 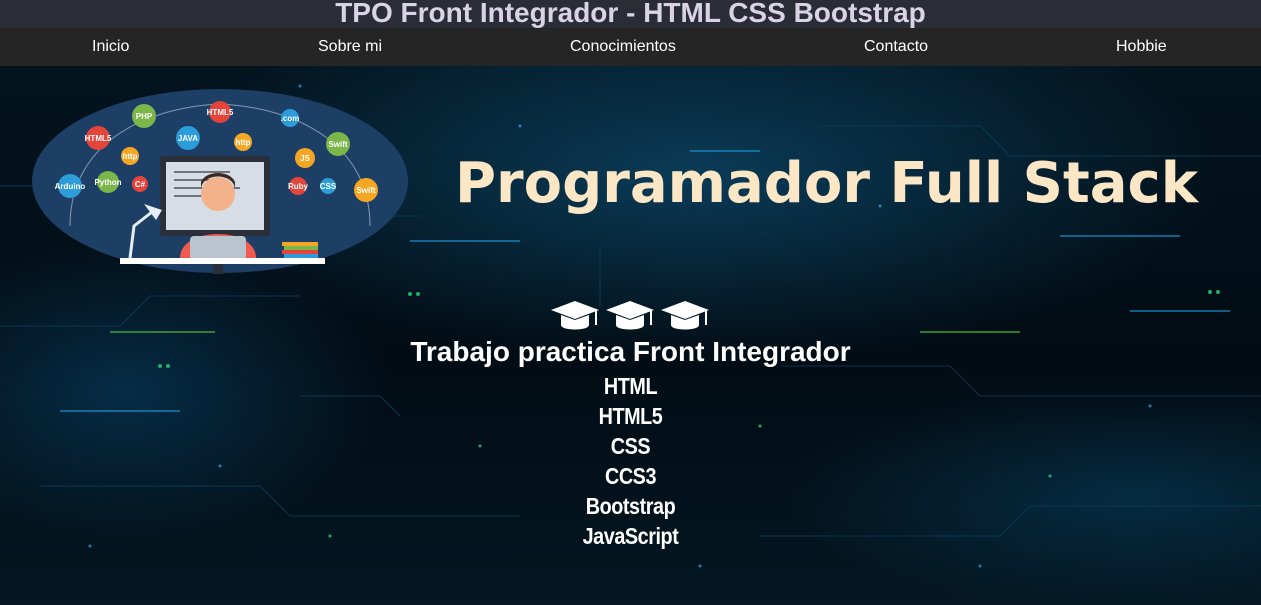 I want to click on svg-text: JS, so click(x=305, y=158).